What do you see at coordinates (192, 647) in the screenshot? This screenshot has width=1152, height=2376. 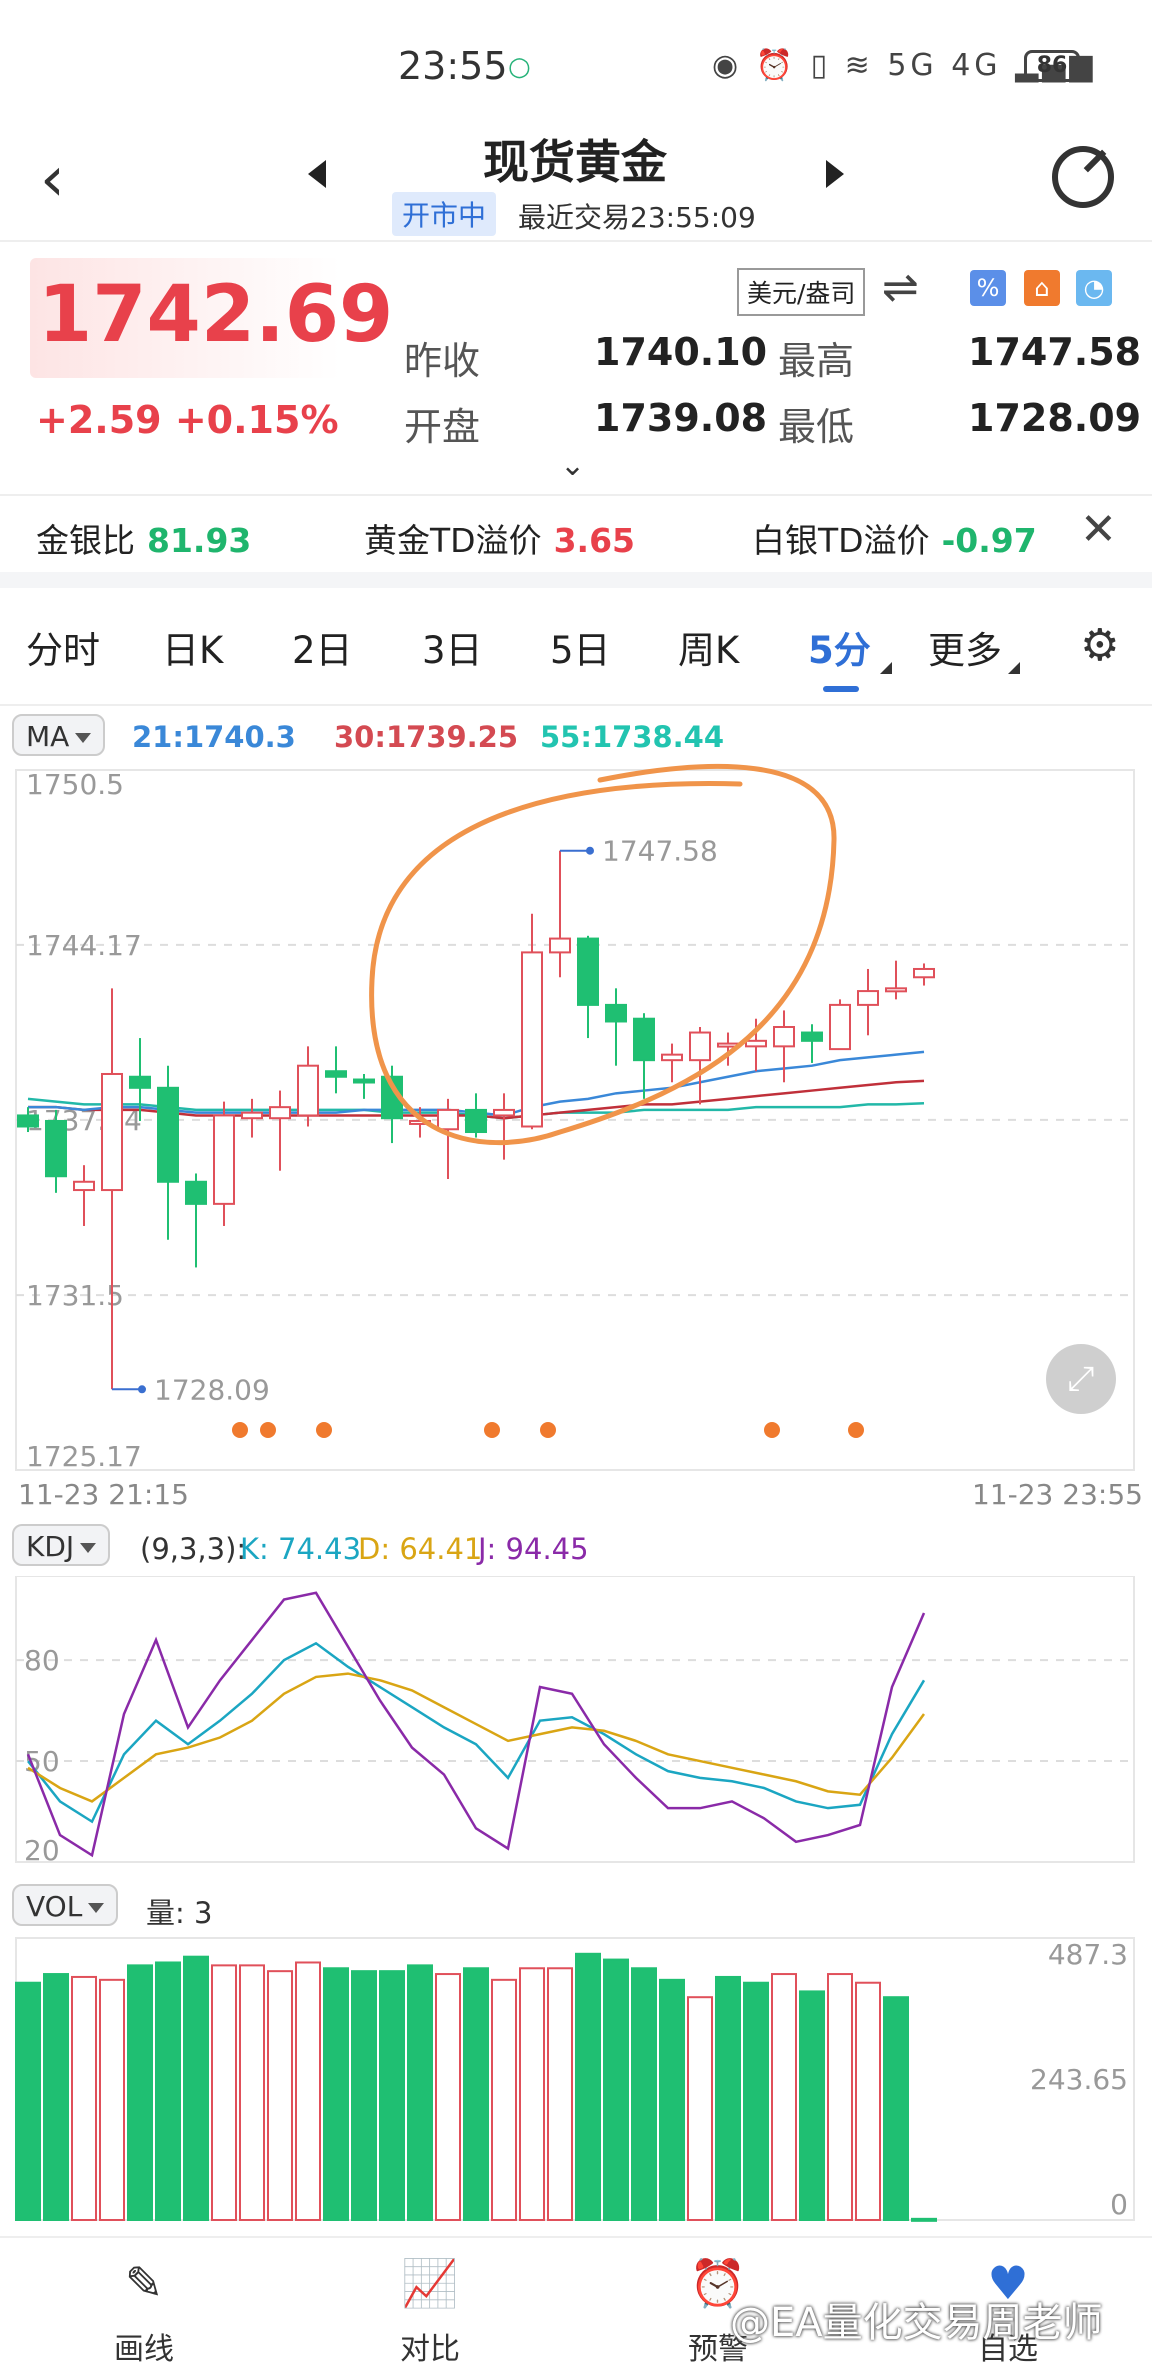 I see `tab-daily-k: 日K` at bounding box center [192, 647].